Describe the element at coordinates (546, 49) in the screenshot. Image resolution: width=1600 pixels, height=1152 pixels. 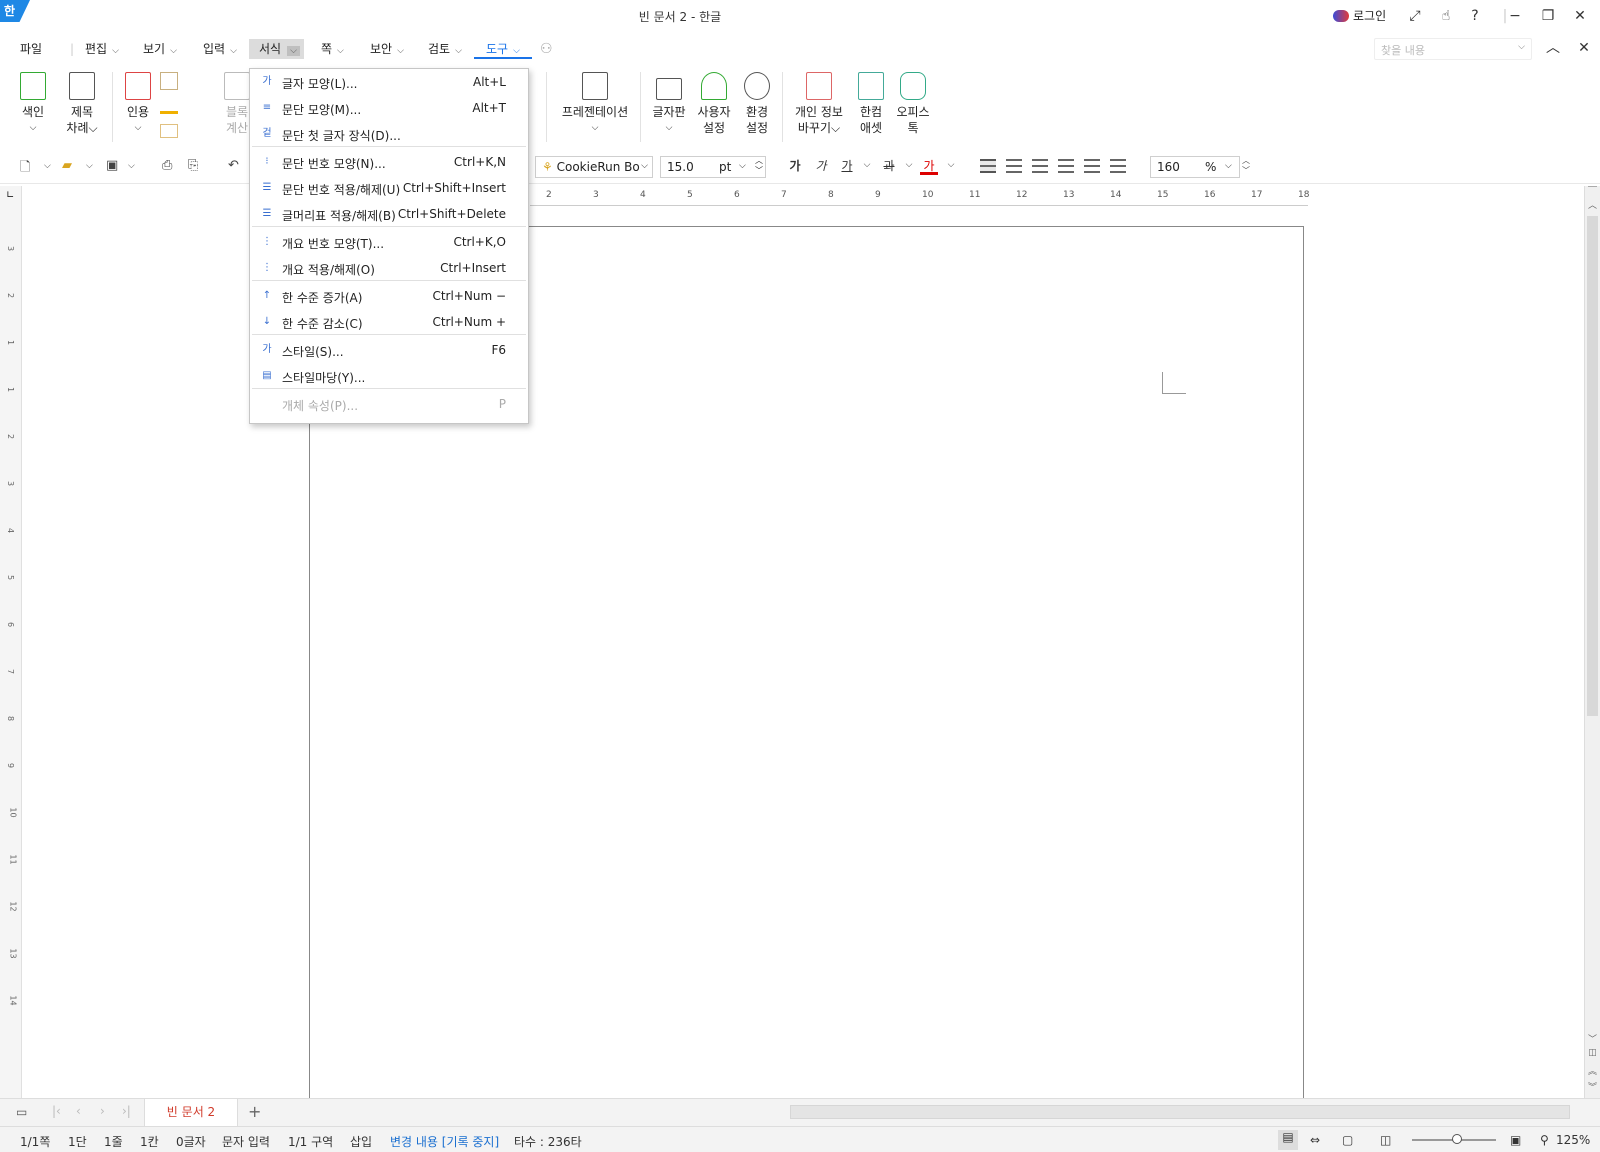
I see `tools-extra-icon: ⚇` at that location.